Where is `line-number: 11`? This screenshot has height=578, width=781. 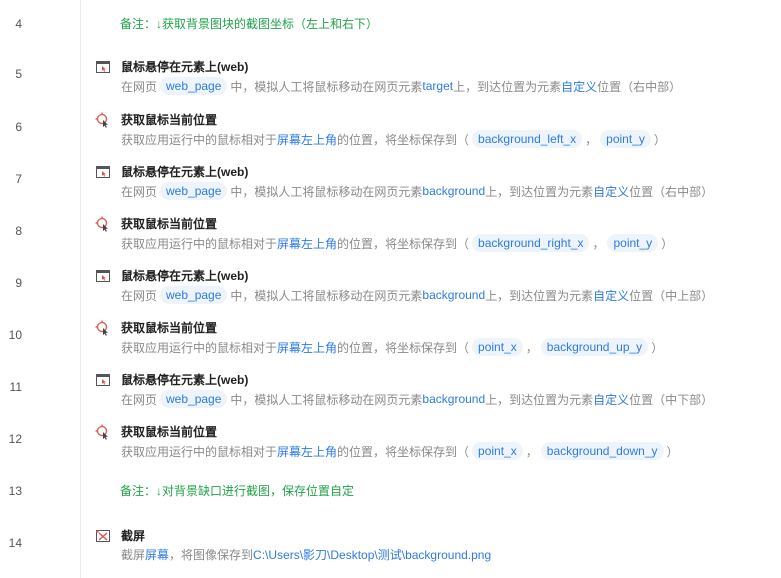 line-number: 11 is located at coordinates (15, 387).